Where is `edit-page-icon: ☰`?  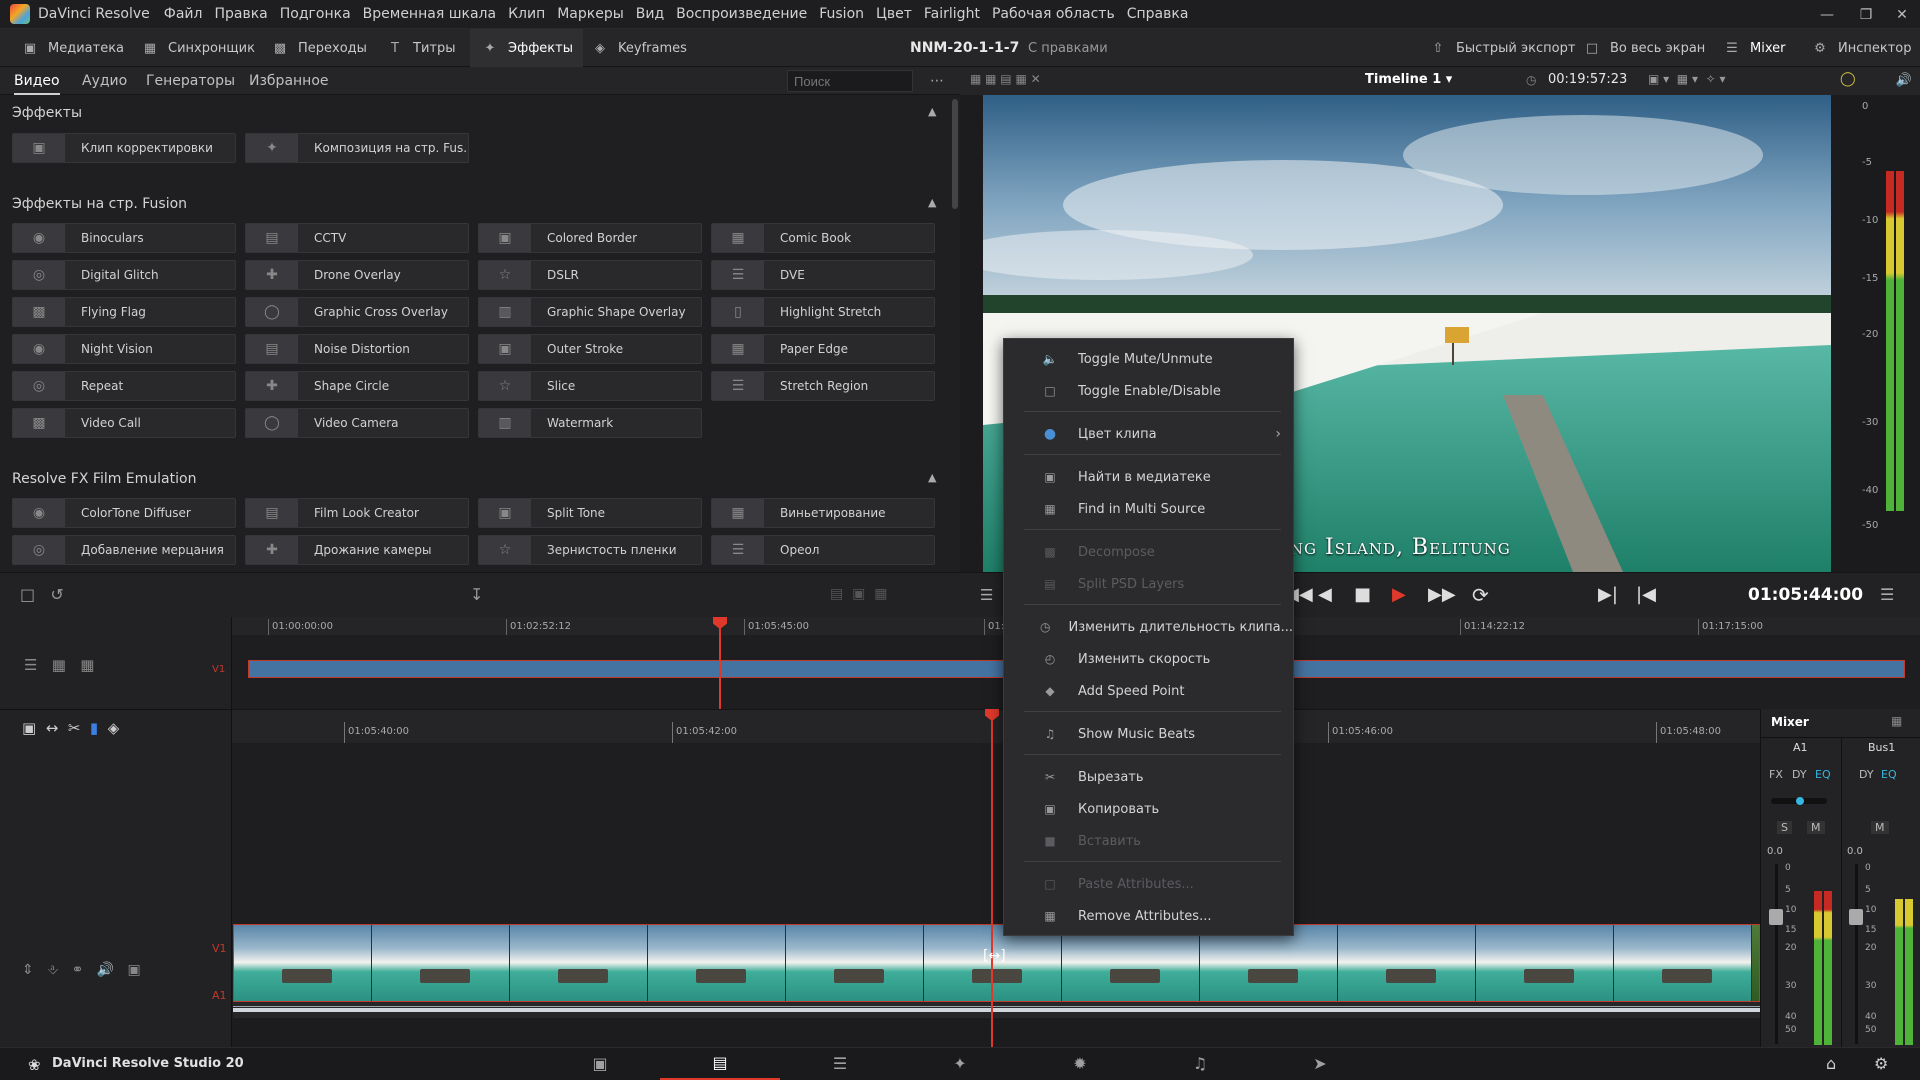
edit-page-icon: ☰ is located at coordinates (840, 1063).